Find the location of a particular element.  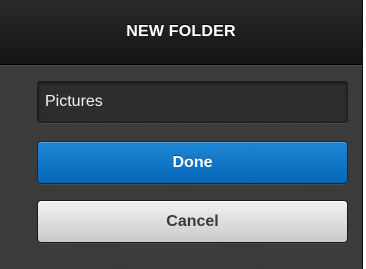

folder-name-input is located at coordinates (192, 102).